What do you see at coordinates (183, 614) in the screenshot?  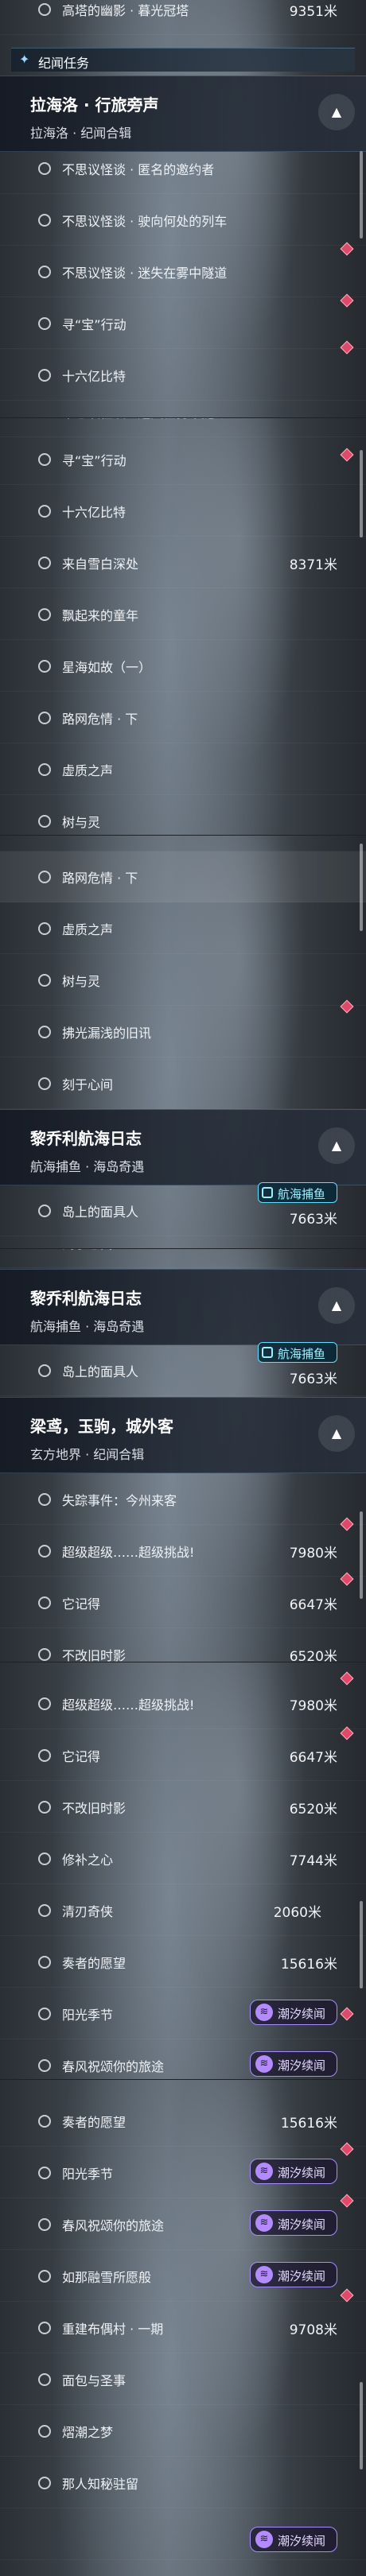 I see `quest-row-youth: 飘起来的童年` at bounding box center [183, 614].